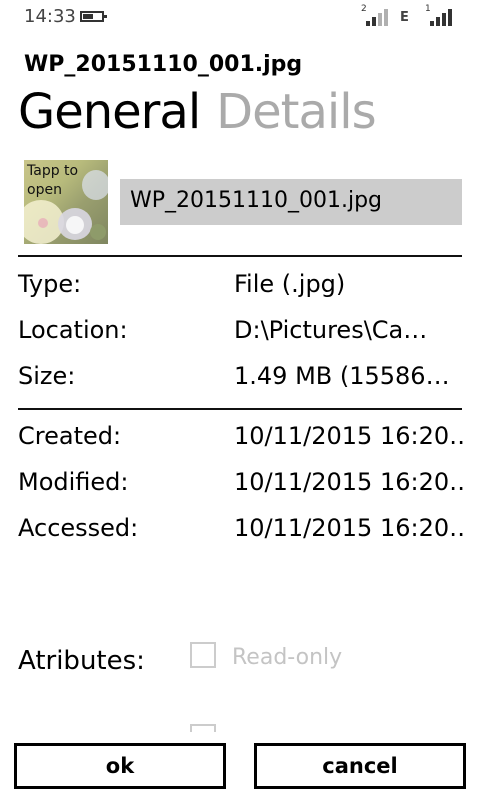 The height and width of the screenshot is (800, 480). I want to click on network-type-label: E, so click(404, 17).